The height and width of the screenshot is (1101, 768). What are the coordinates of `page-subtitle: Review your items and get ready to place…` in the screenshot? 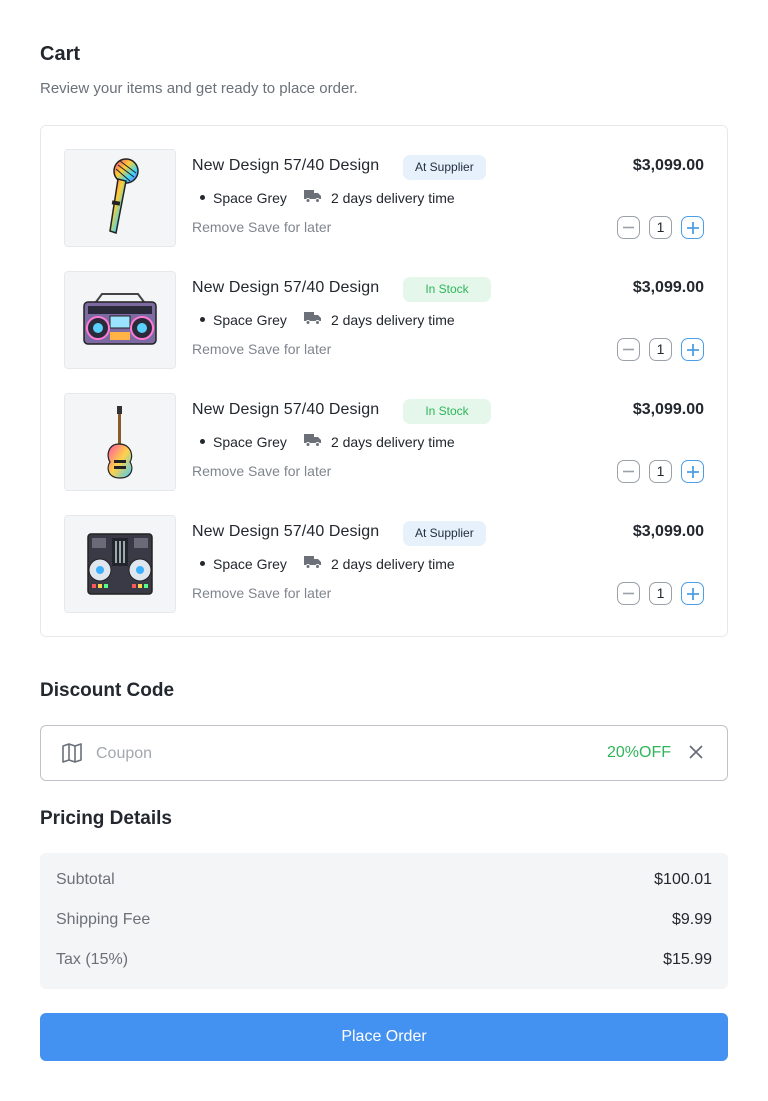 It's located at (199, 88).